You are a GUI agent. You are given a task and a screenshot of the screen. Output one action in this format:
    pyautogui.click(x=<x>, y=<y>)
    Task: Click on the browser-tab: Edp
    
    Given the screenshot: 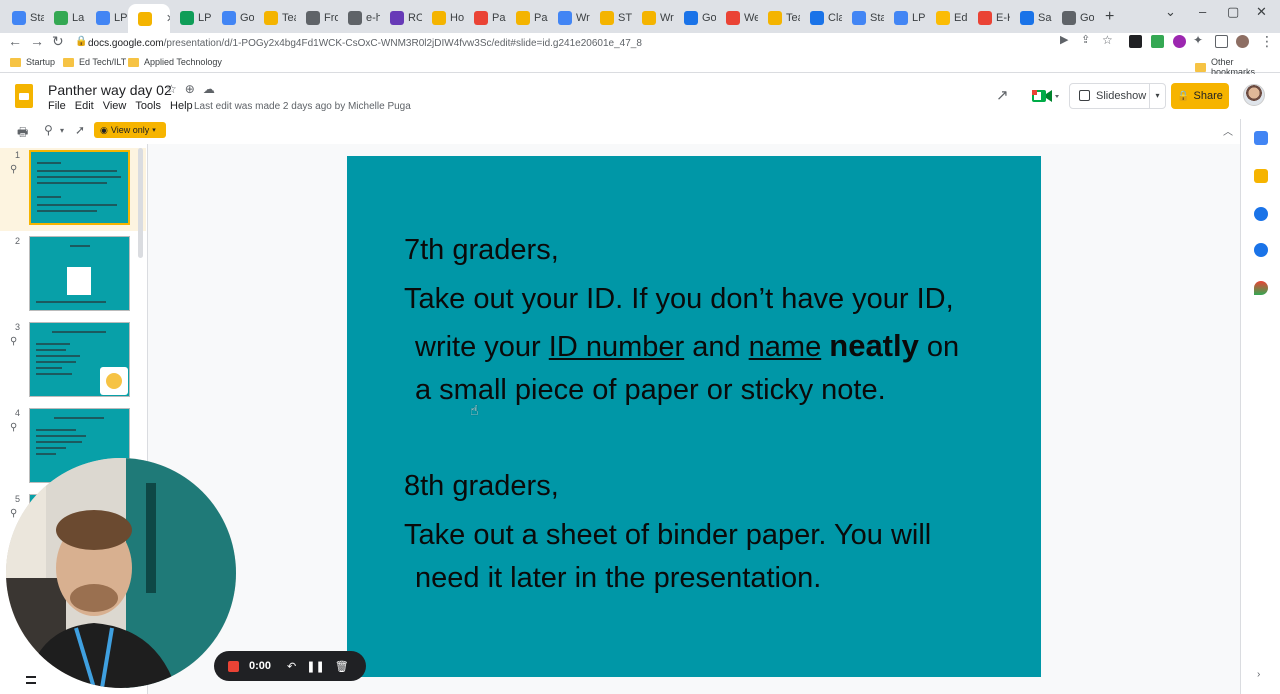 What is the action you would take?
    pyautogui.click(x=947, y=18)
    